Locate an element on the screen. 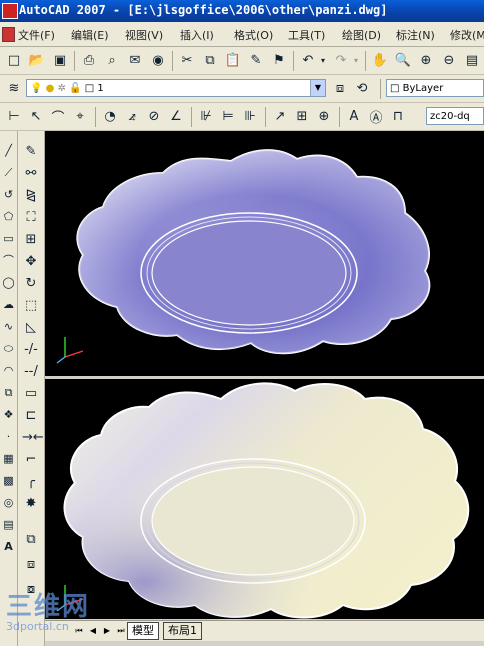 This screenshot has width=484, height=646. dimension-update-icon: ⊓ is located at coordinates (398, 116).